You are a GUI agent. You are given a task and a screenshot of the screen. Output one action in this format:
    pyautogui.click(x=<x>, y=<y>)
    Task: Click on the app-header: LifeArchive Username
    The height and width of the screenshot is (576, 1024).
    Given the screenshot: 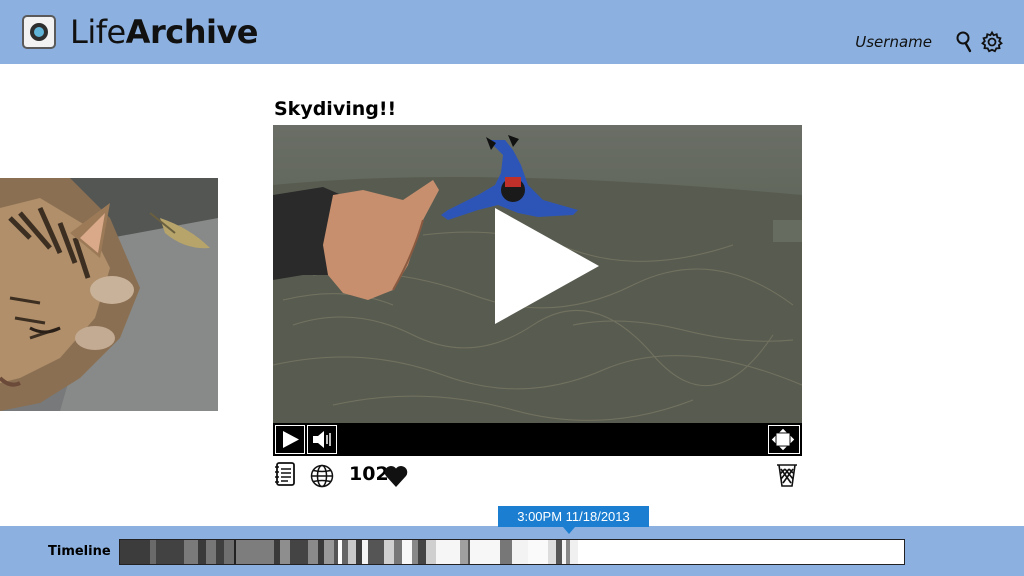 What is the action you would take?
    pyautogui.click(x=512, y=32)
    